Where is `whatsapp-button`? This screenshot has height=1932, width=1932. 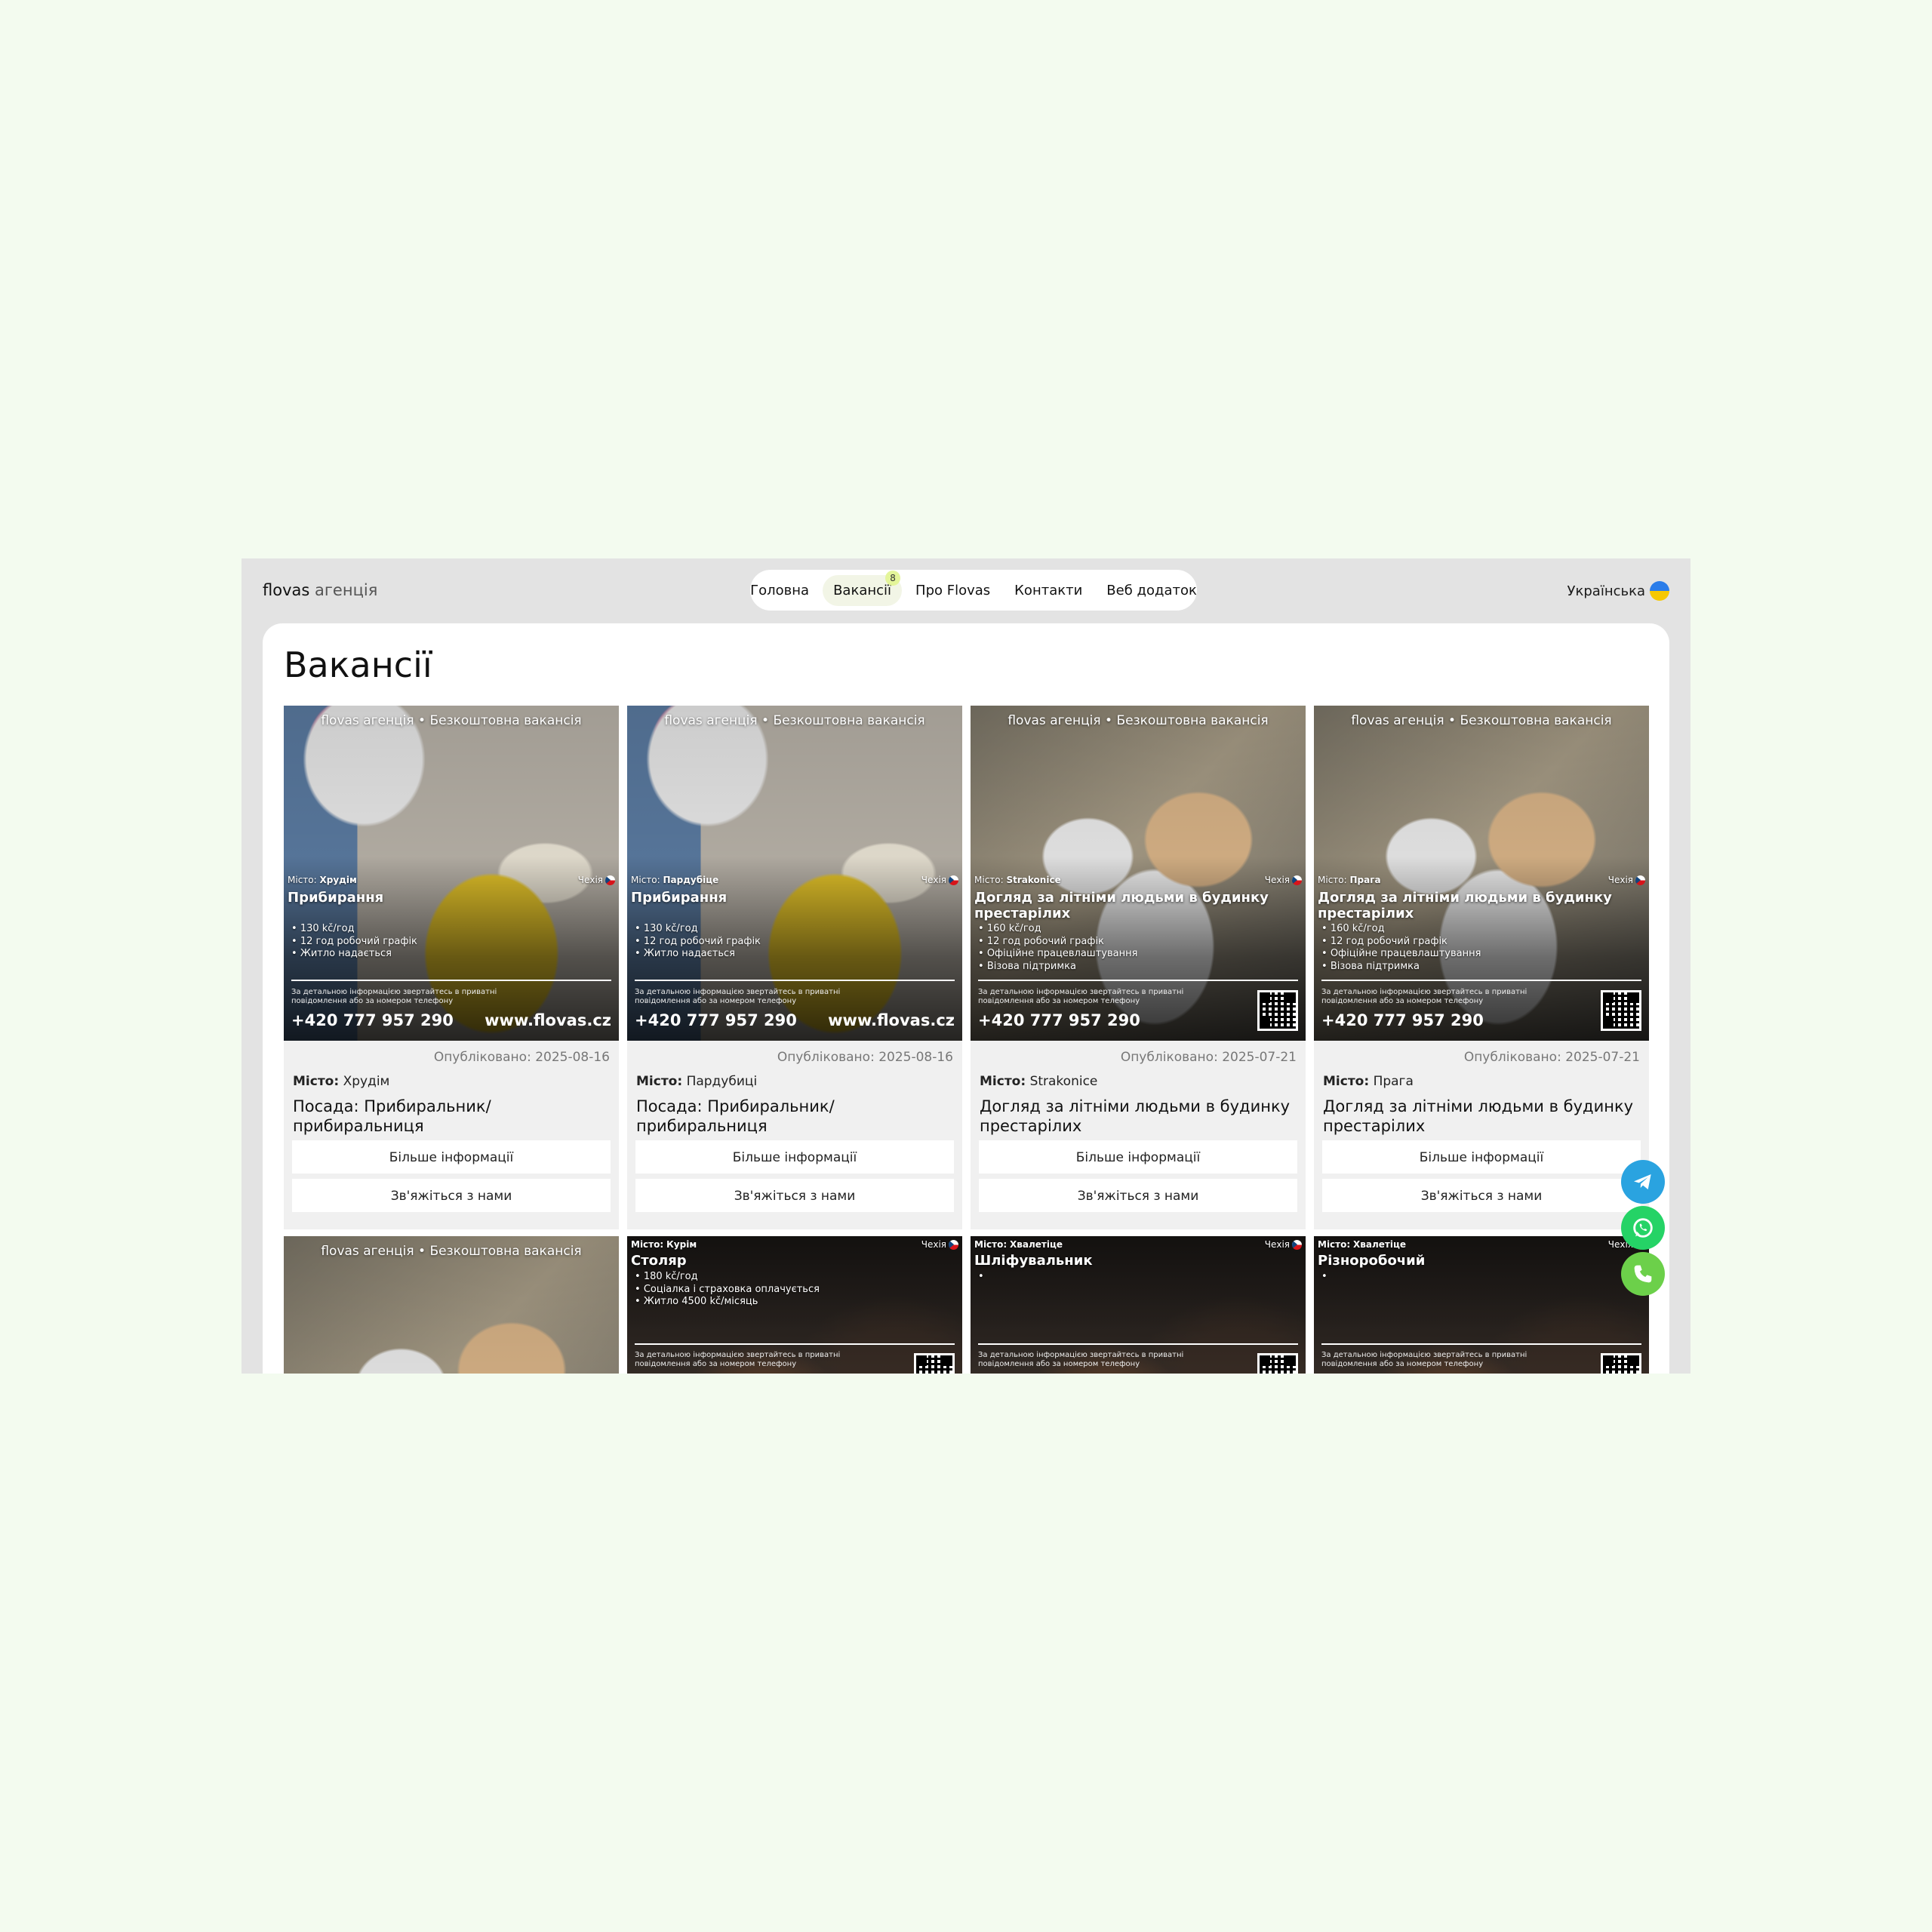
whatsapp-button is located at coordinates (1643, 1228).